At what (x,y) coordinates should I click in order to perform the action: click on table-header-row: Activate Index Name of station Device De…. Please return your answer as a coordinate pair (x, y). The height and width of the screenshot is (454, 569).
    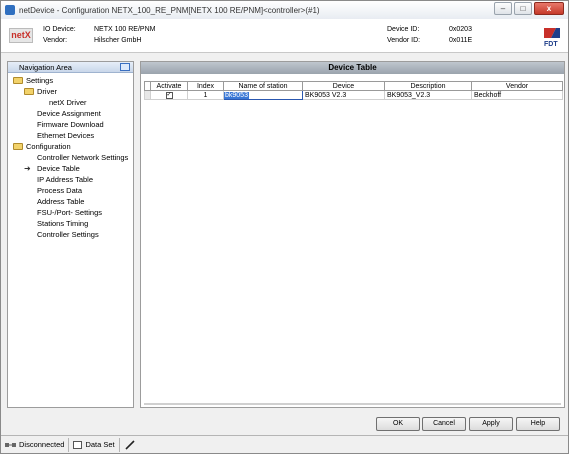
    Looking at the image, I should click on (353, 86).